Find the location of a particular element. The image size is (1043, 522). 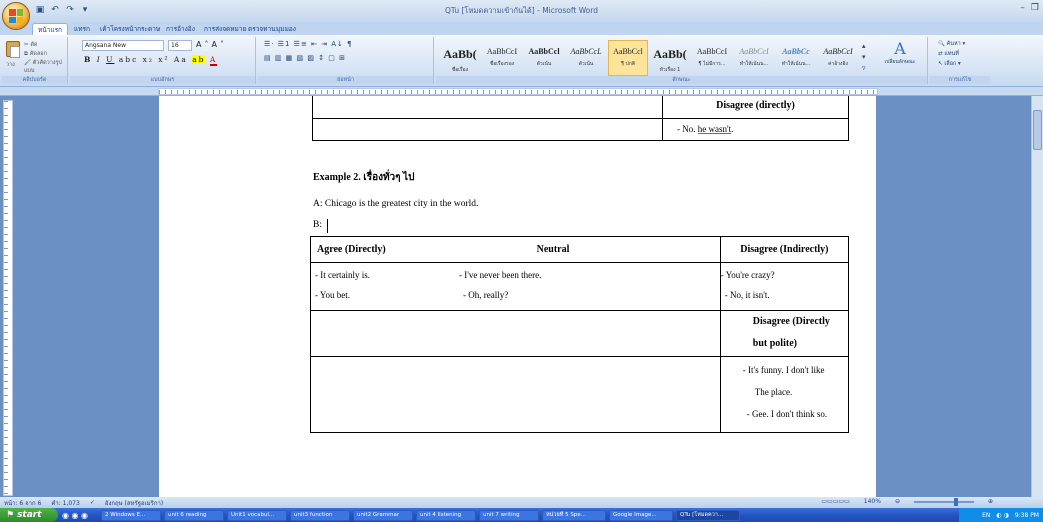

system-tray: EN ◐ ◑ 9:38 PM is located at coordinates (1001, 515).